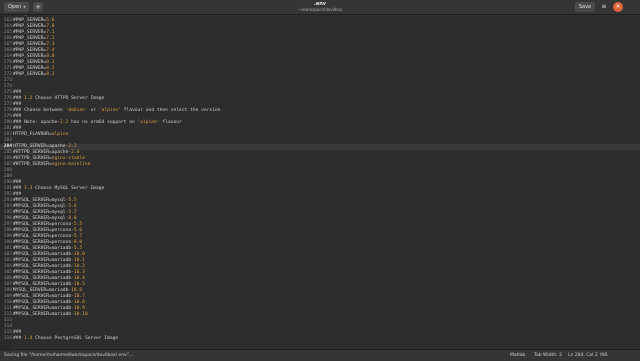 The width and height of the screenshot is (640, 361). Describe the element at coordinates (604, 355) in the screenshot. I see `insert-mode: INS` at that location.